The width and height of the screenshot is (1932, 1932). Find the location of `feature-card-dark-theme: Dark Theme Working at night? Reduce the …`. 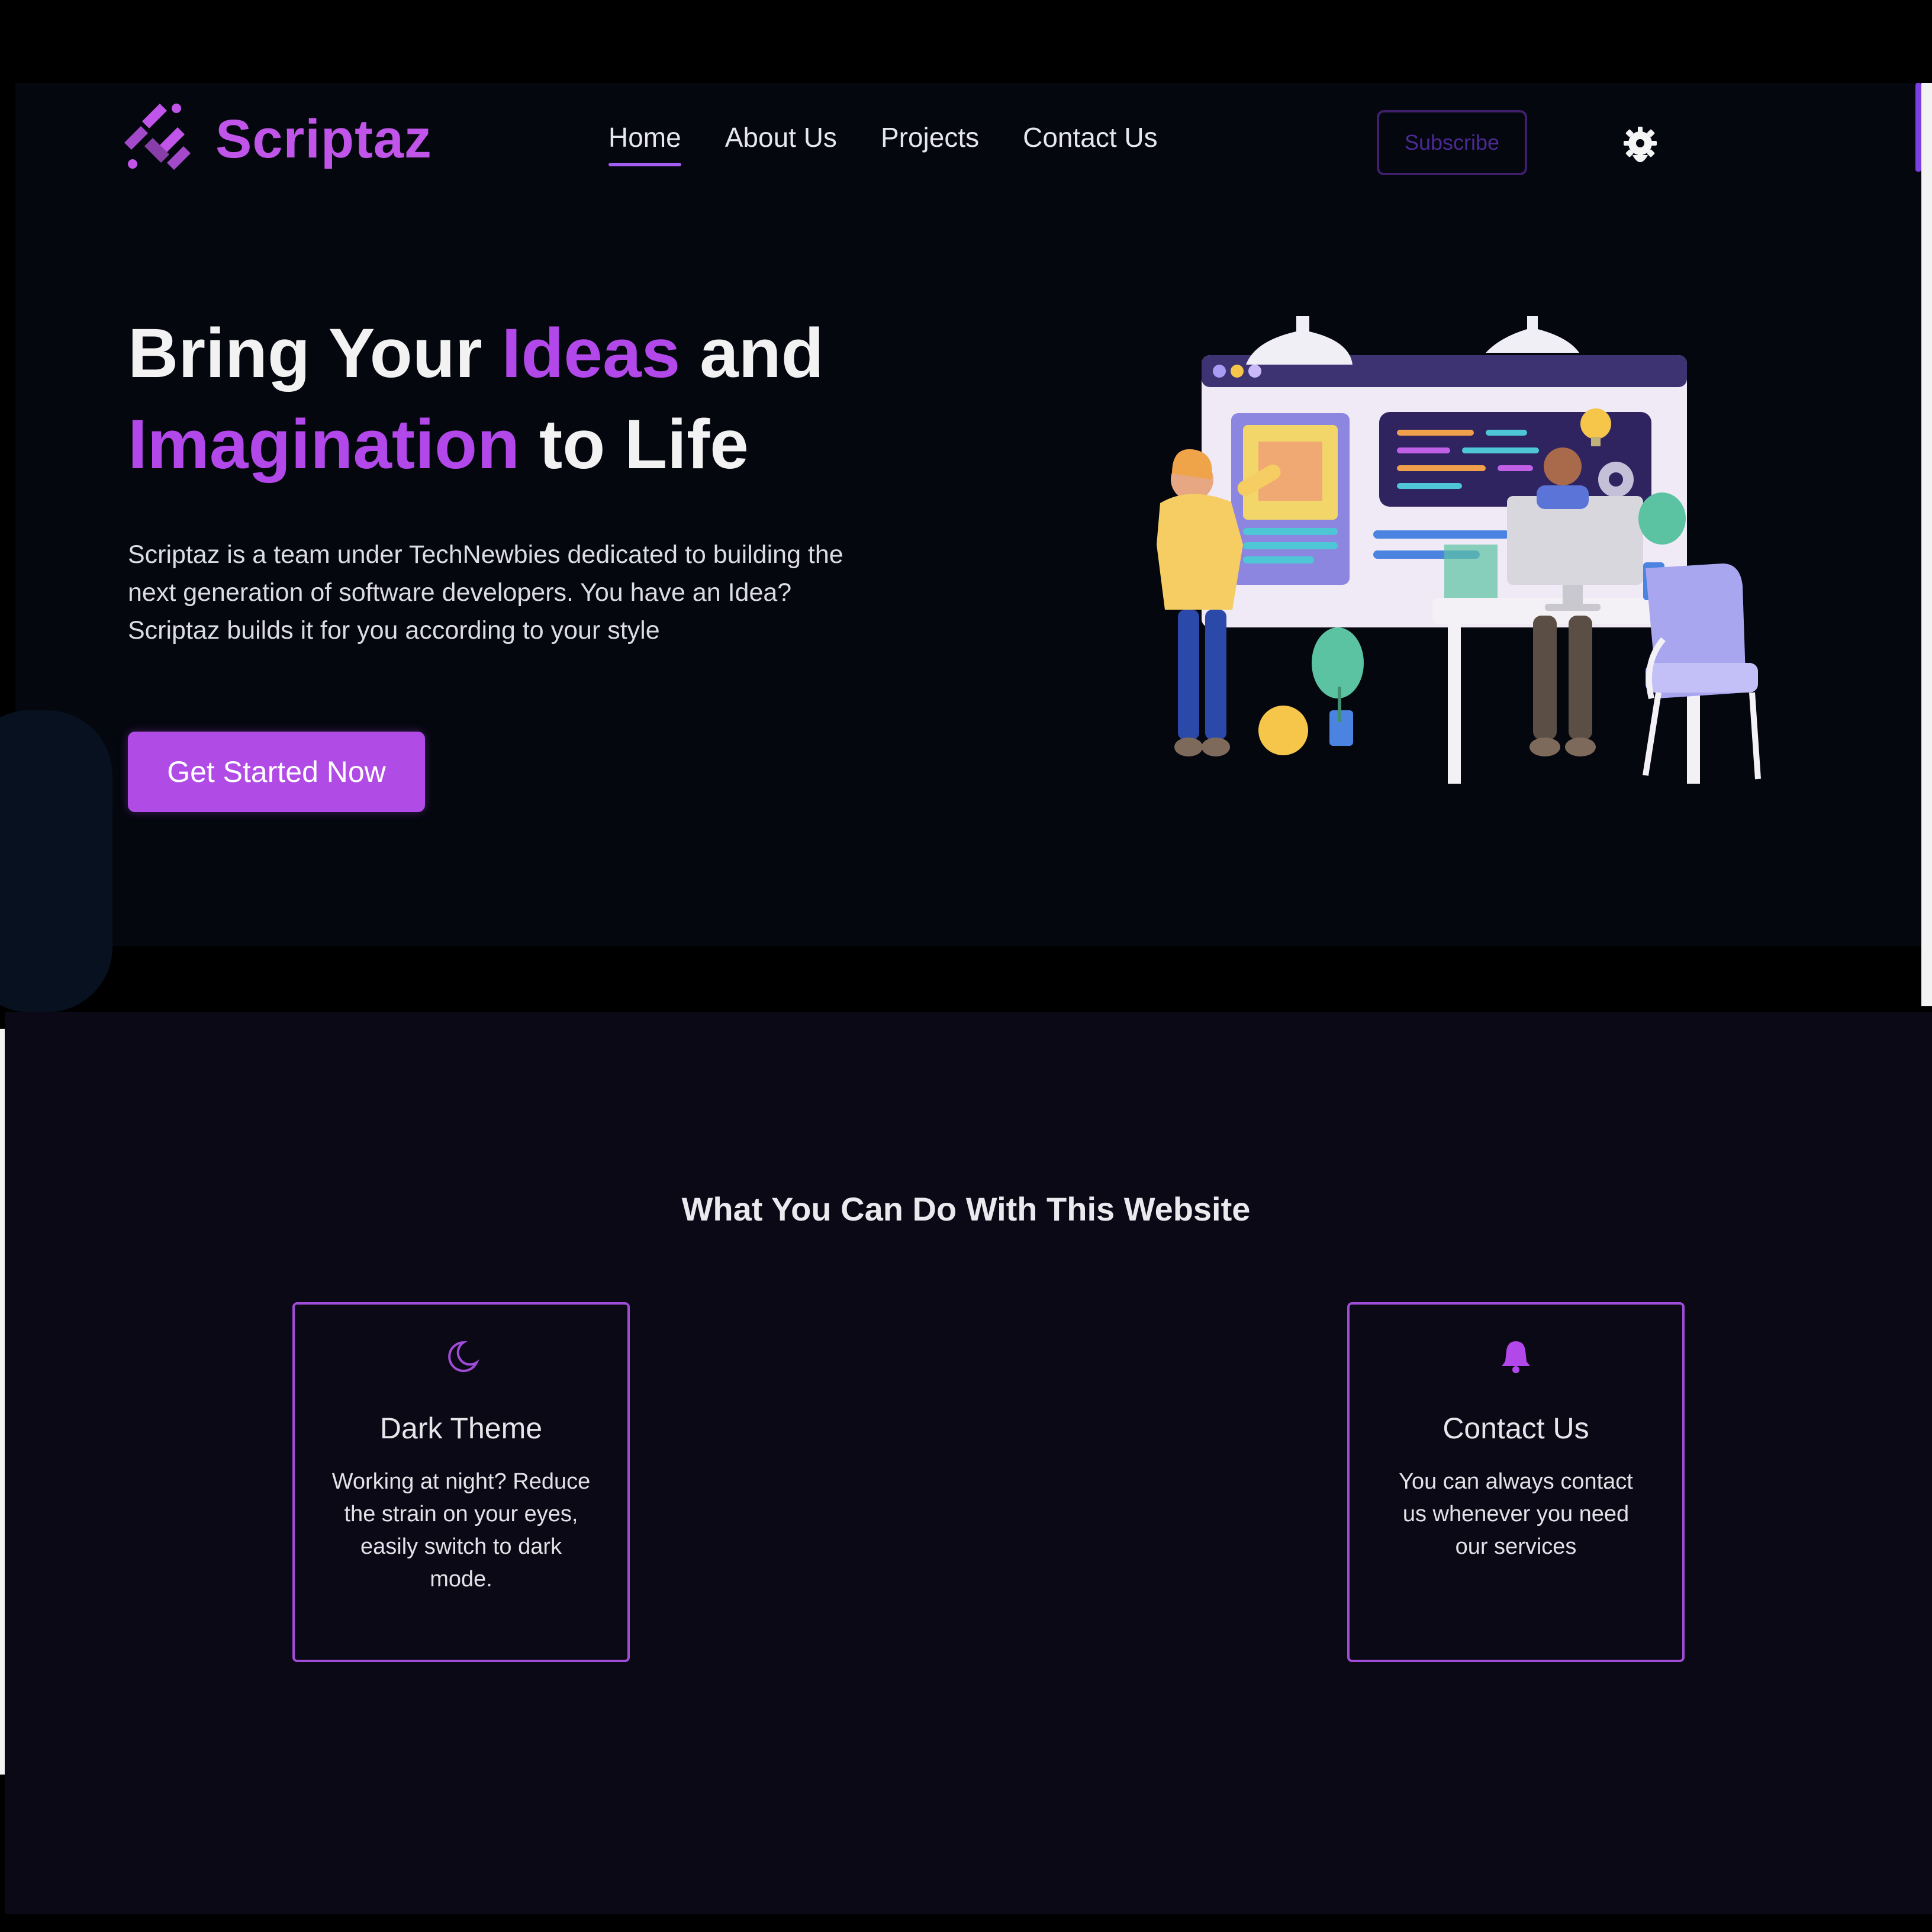

feature-card-dark-theme: Dark Theme Working at night? Reduce the … is located at coordinates (461, 1482).